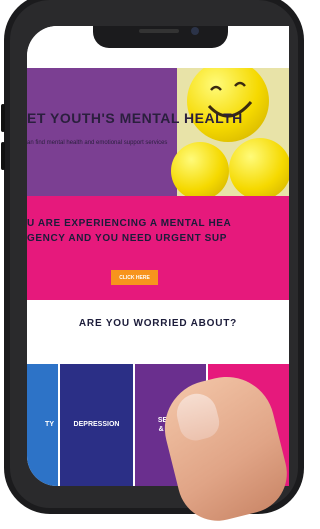  What do you see at coordinates (3, 118) in the screenshot?
I see `volume-up-button` at bounding box center [3, 118].